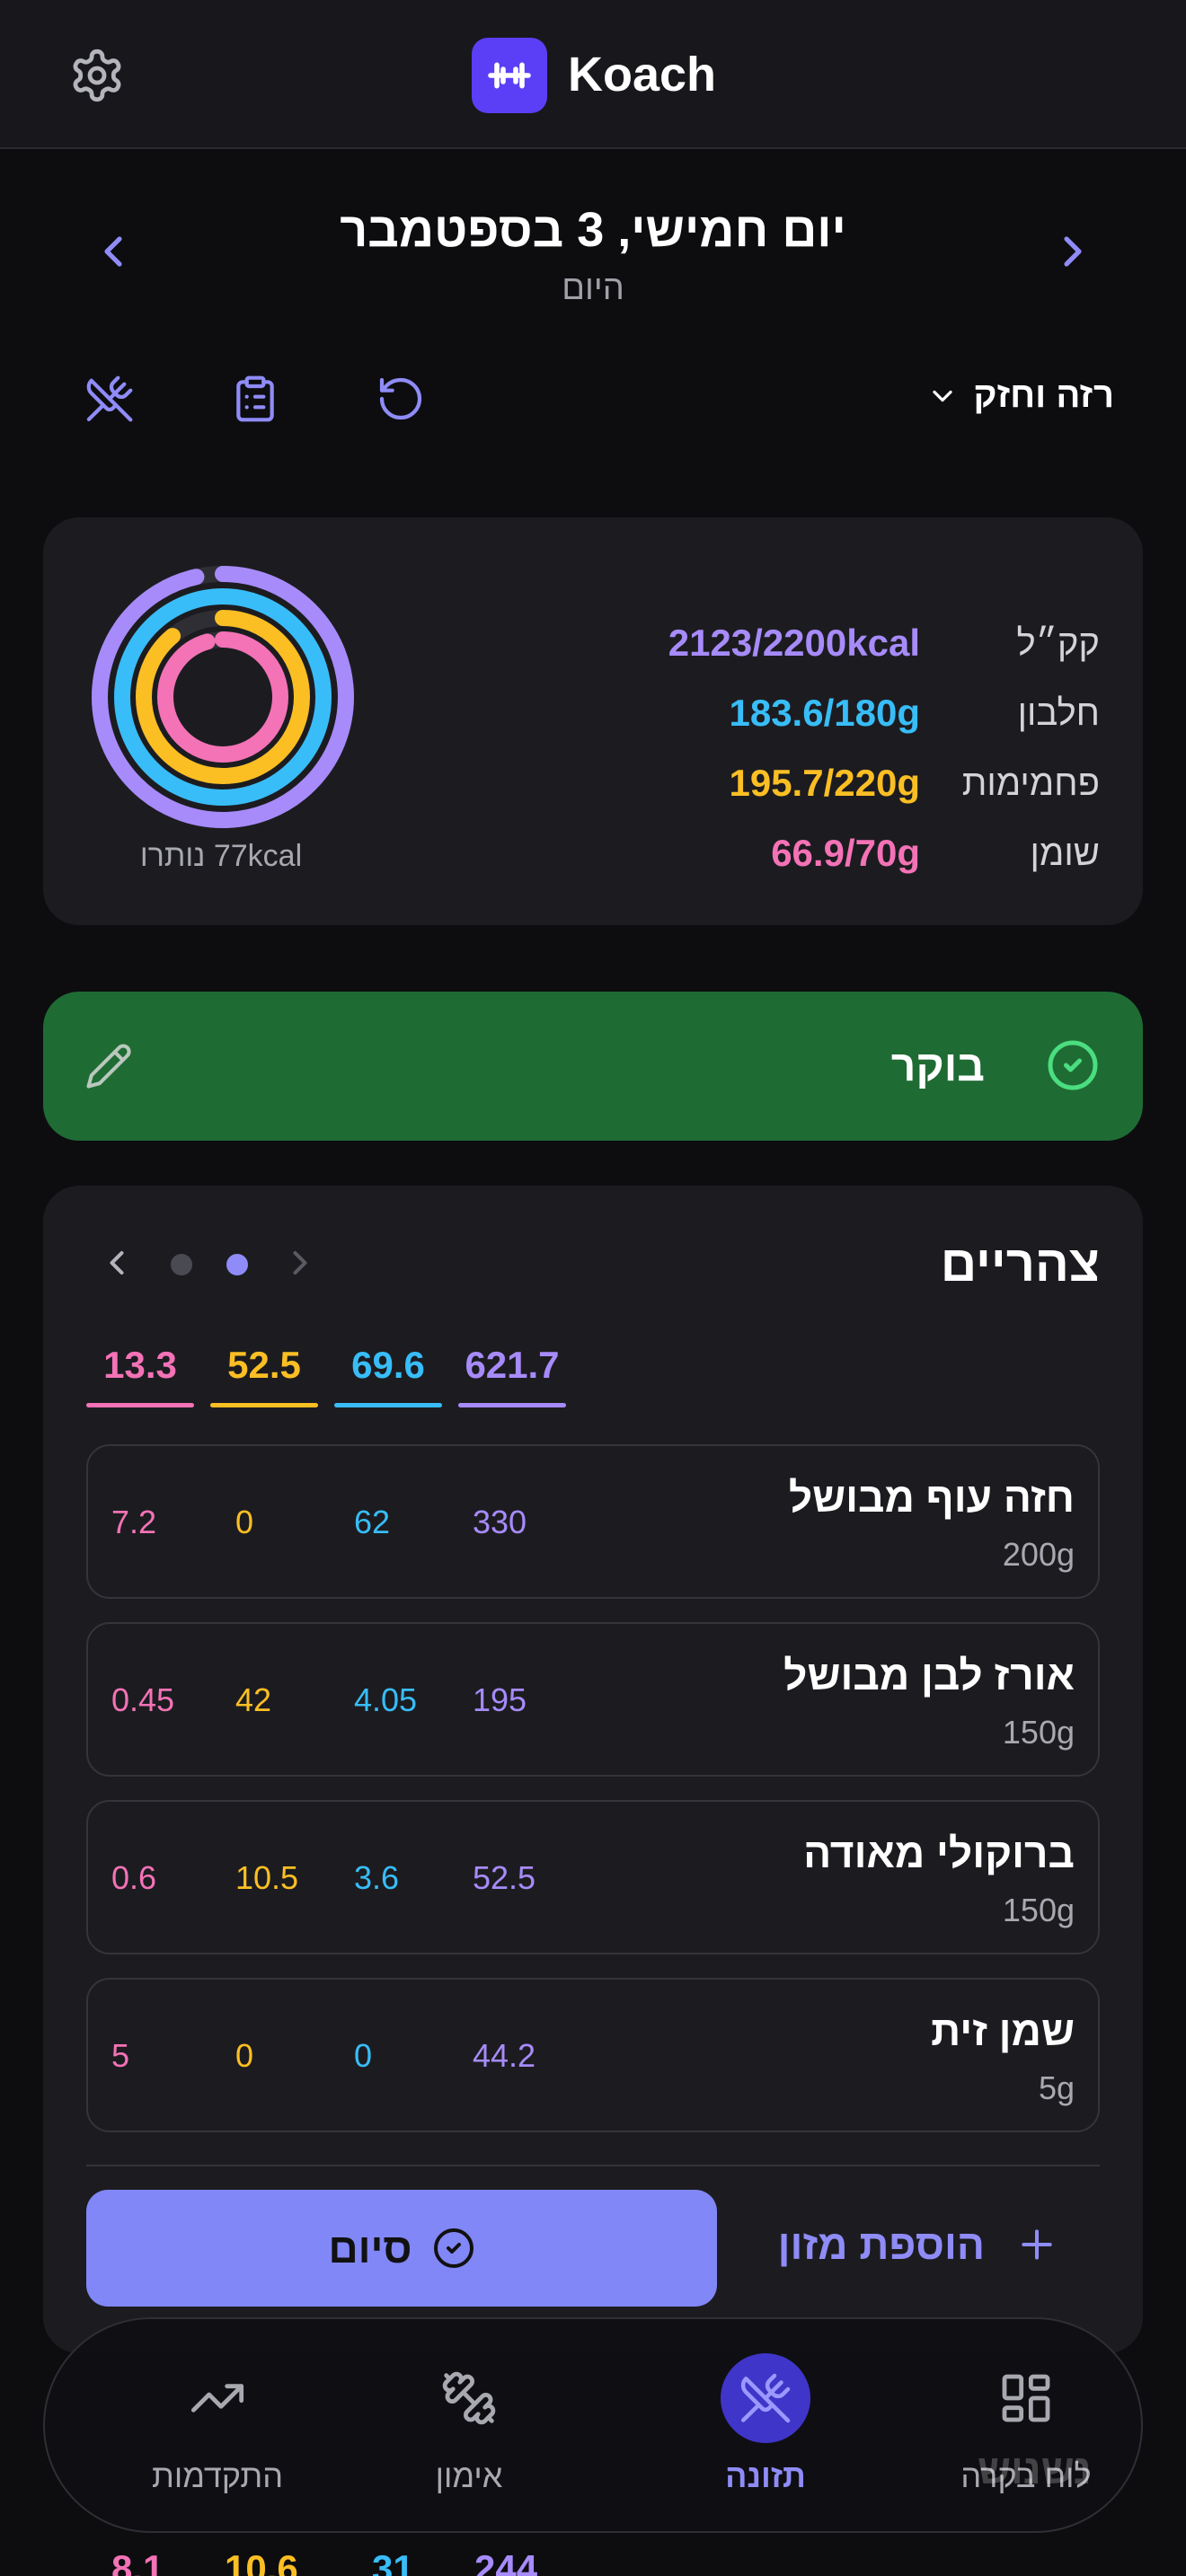  I want to click on nav-progress: התקדמות, so click(217, 2427).